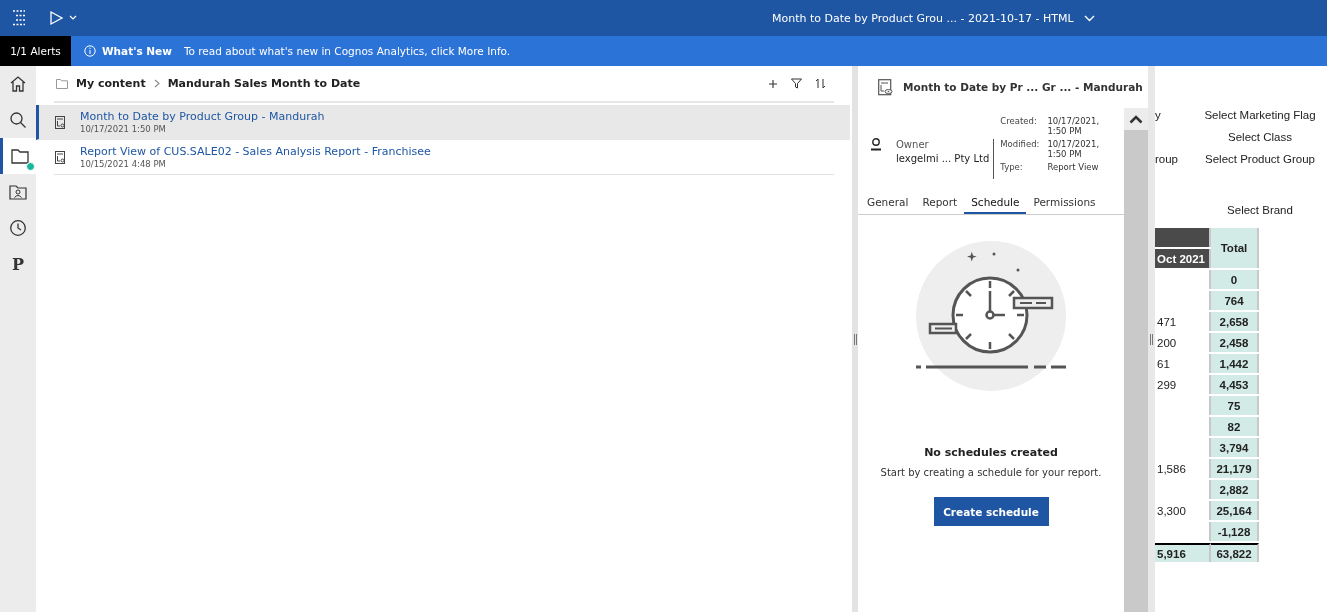 Image resolution: width=1327 pixels, height=612 pixels. What do you see at coordinates (111, 83) in the screenshot?
I see `breadcrumb-item: My content` at bounding box center [111, 83].